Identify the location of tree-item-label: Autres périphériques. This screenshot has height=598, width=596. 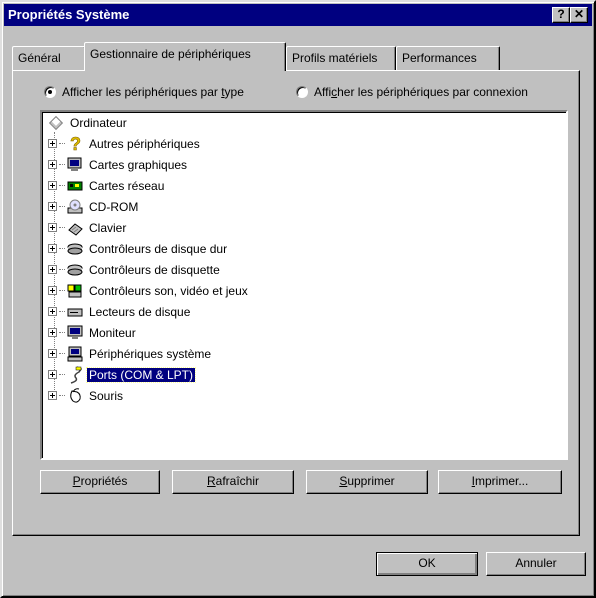
(144, 143).